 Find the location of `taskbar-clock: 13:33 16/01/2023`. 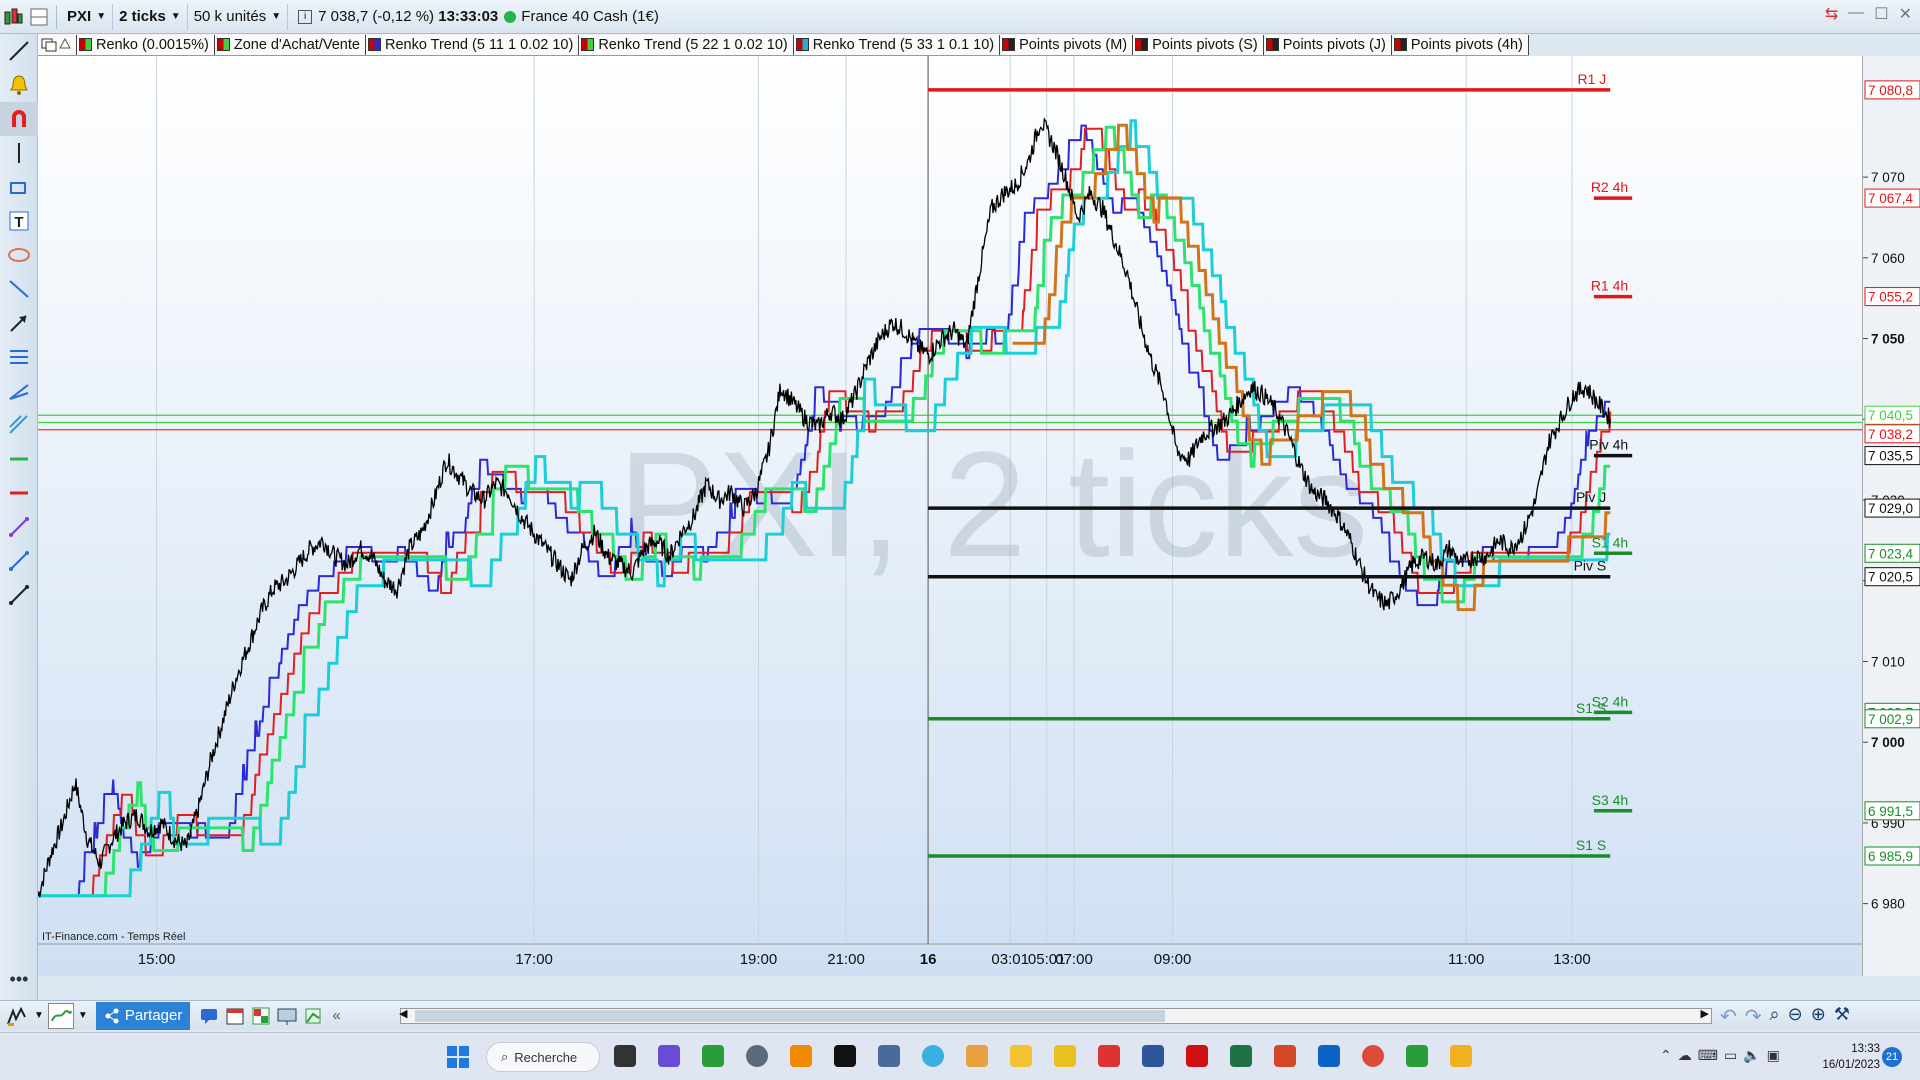

taskbar-clock: 13:33 16/01/2023 is located at coordinates (1847, 1057).